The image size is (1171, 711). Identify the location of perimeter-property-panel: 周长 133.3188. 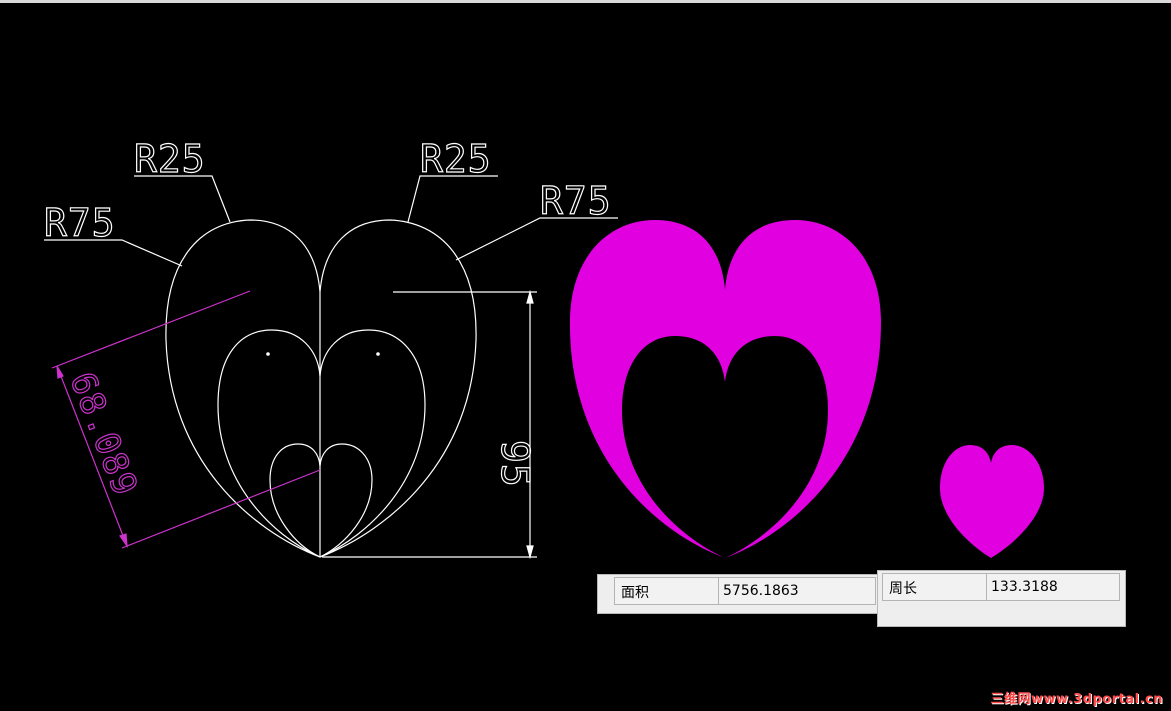
(1001, 598).